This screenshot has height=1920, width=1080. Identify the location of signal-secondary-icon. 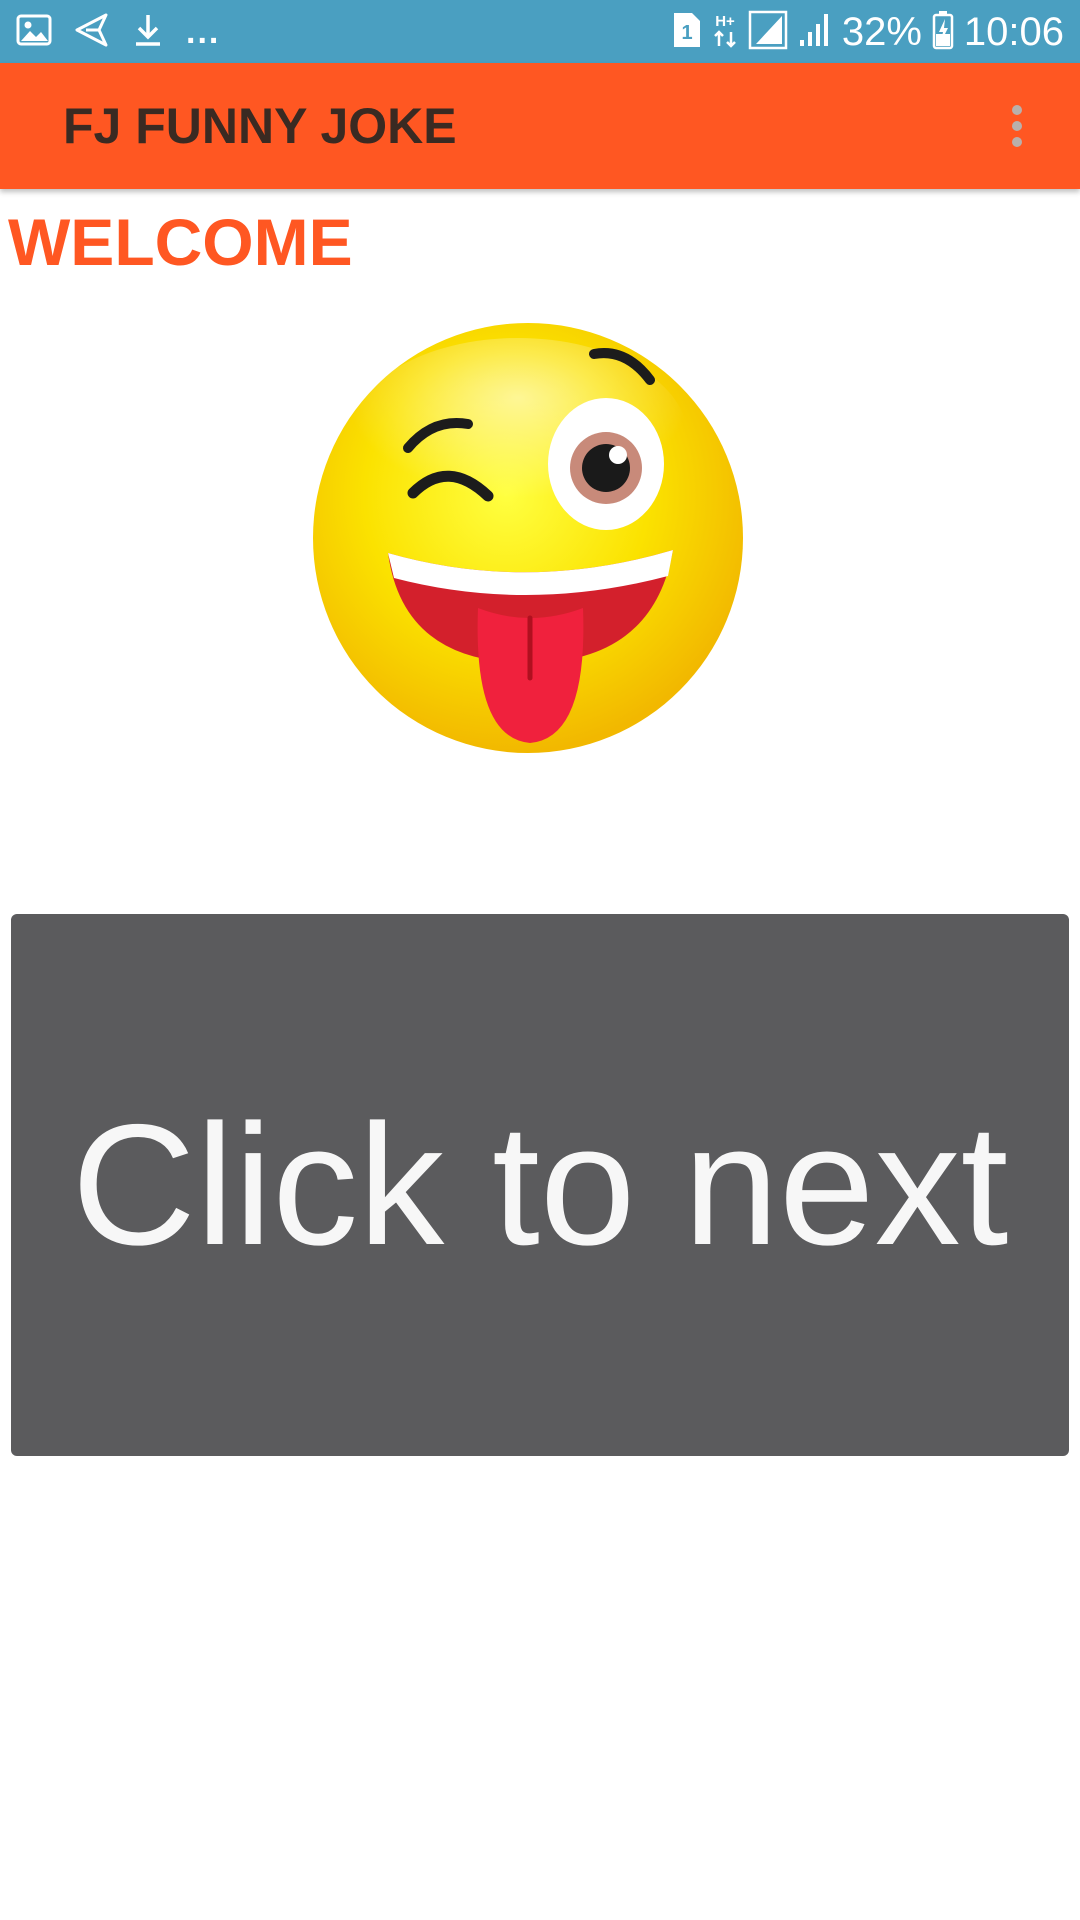
(815, 32).